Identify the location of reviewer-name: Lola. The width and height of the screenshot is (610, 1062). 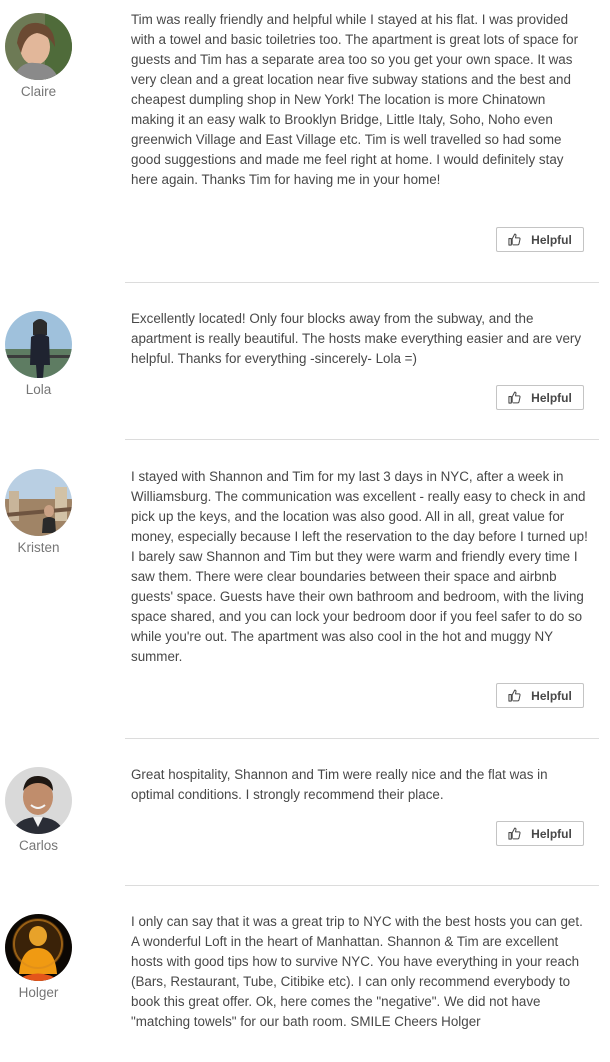
(38, 389).